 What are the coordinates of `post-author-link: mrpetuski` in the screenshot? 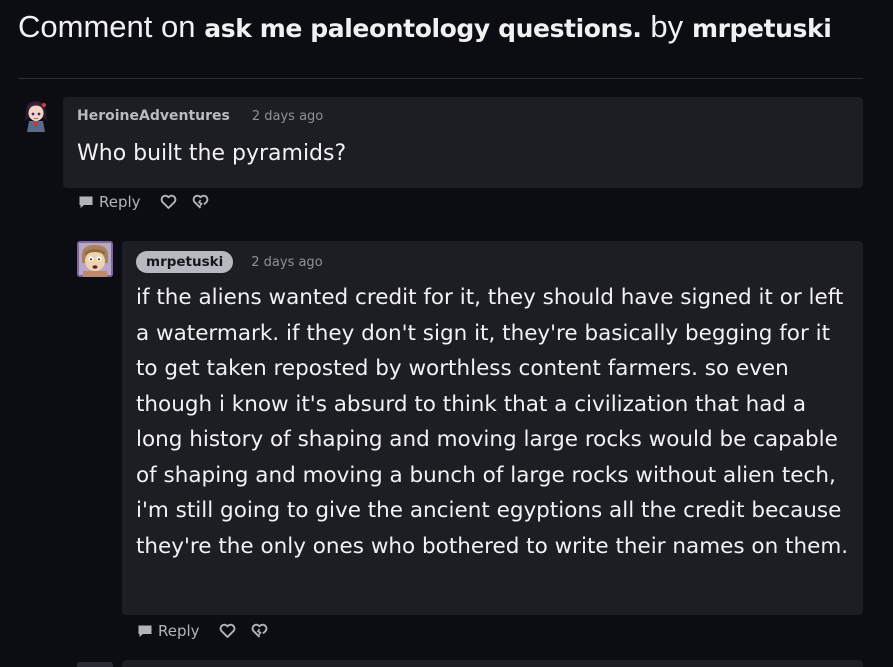 It's located at (762, 28).